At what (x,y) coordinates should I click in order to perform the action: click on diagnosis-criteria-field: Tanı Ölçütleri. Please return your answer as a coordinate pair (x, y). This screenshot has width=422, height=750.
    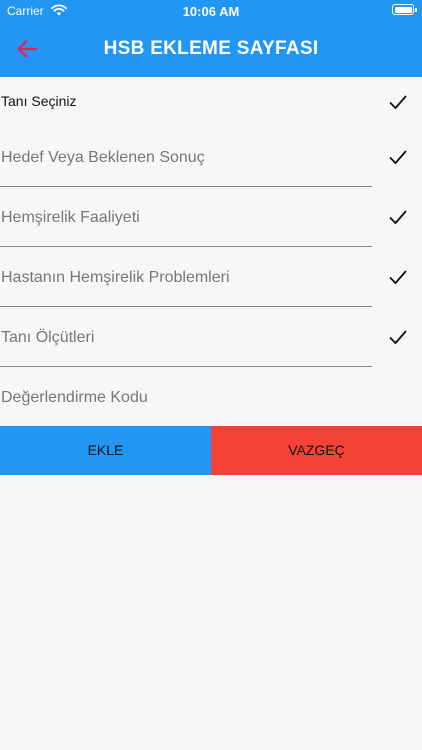
    Looking at the image, I should click on (211, 337).